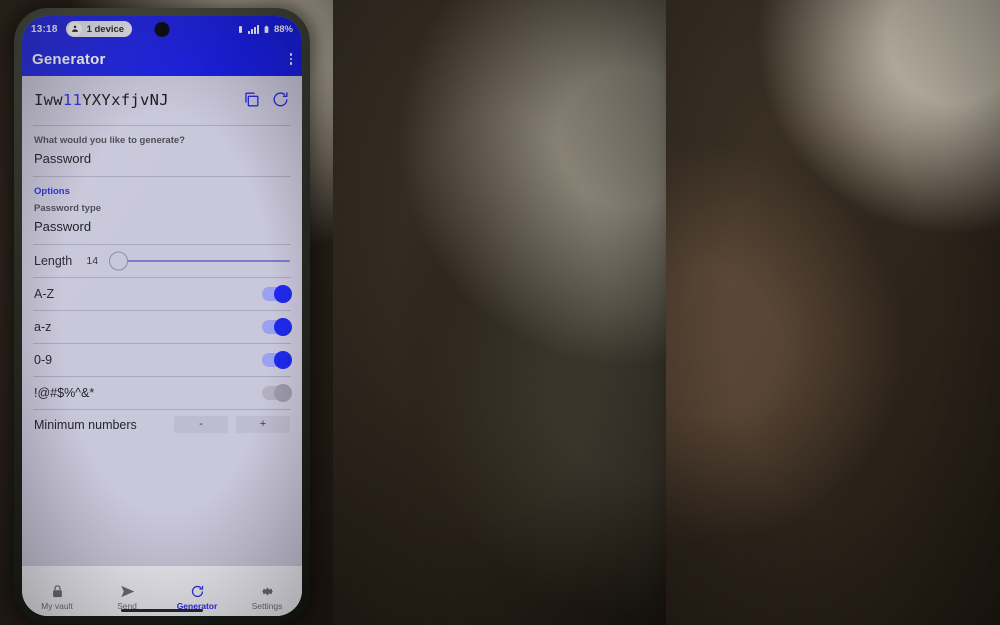 This screenshot has height=625, width=1000. I want to click on minimum-numbers-row: Minimum numbers - +, so click(162, 423).